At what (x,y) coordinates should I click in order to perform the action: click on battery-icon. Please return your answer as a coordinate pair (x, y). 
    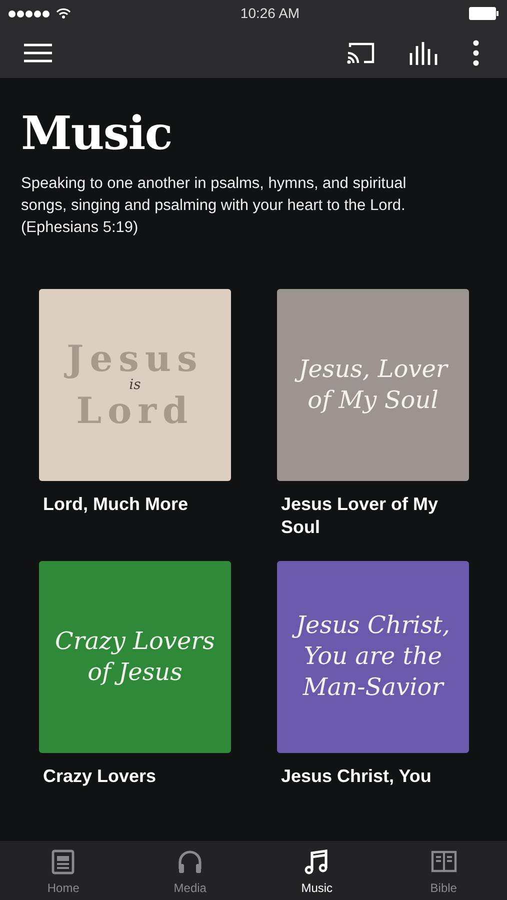
    Looking at the image, I should click on (484, 13).